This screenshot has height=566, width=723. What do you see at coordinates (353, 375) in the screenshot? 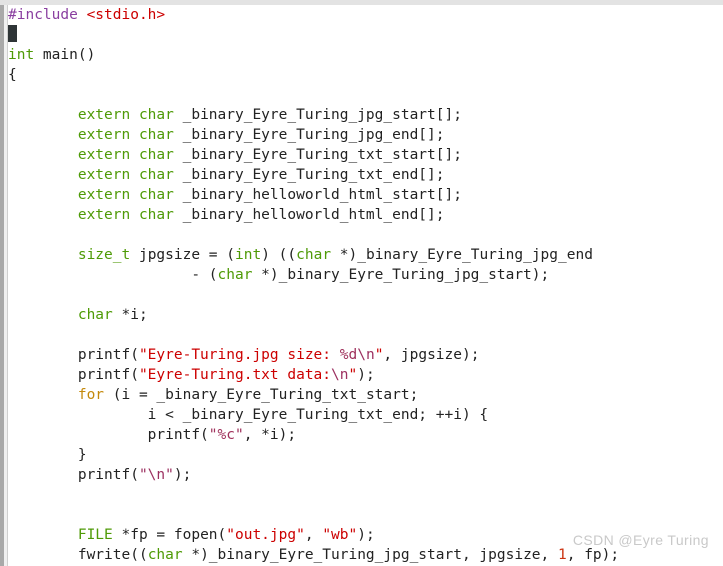
I see `token-string2-close: "` at bounding box center [353, 375].